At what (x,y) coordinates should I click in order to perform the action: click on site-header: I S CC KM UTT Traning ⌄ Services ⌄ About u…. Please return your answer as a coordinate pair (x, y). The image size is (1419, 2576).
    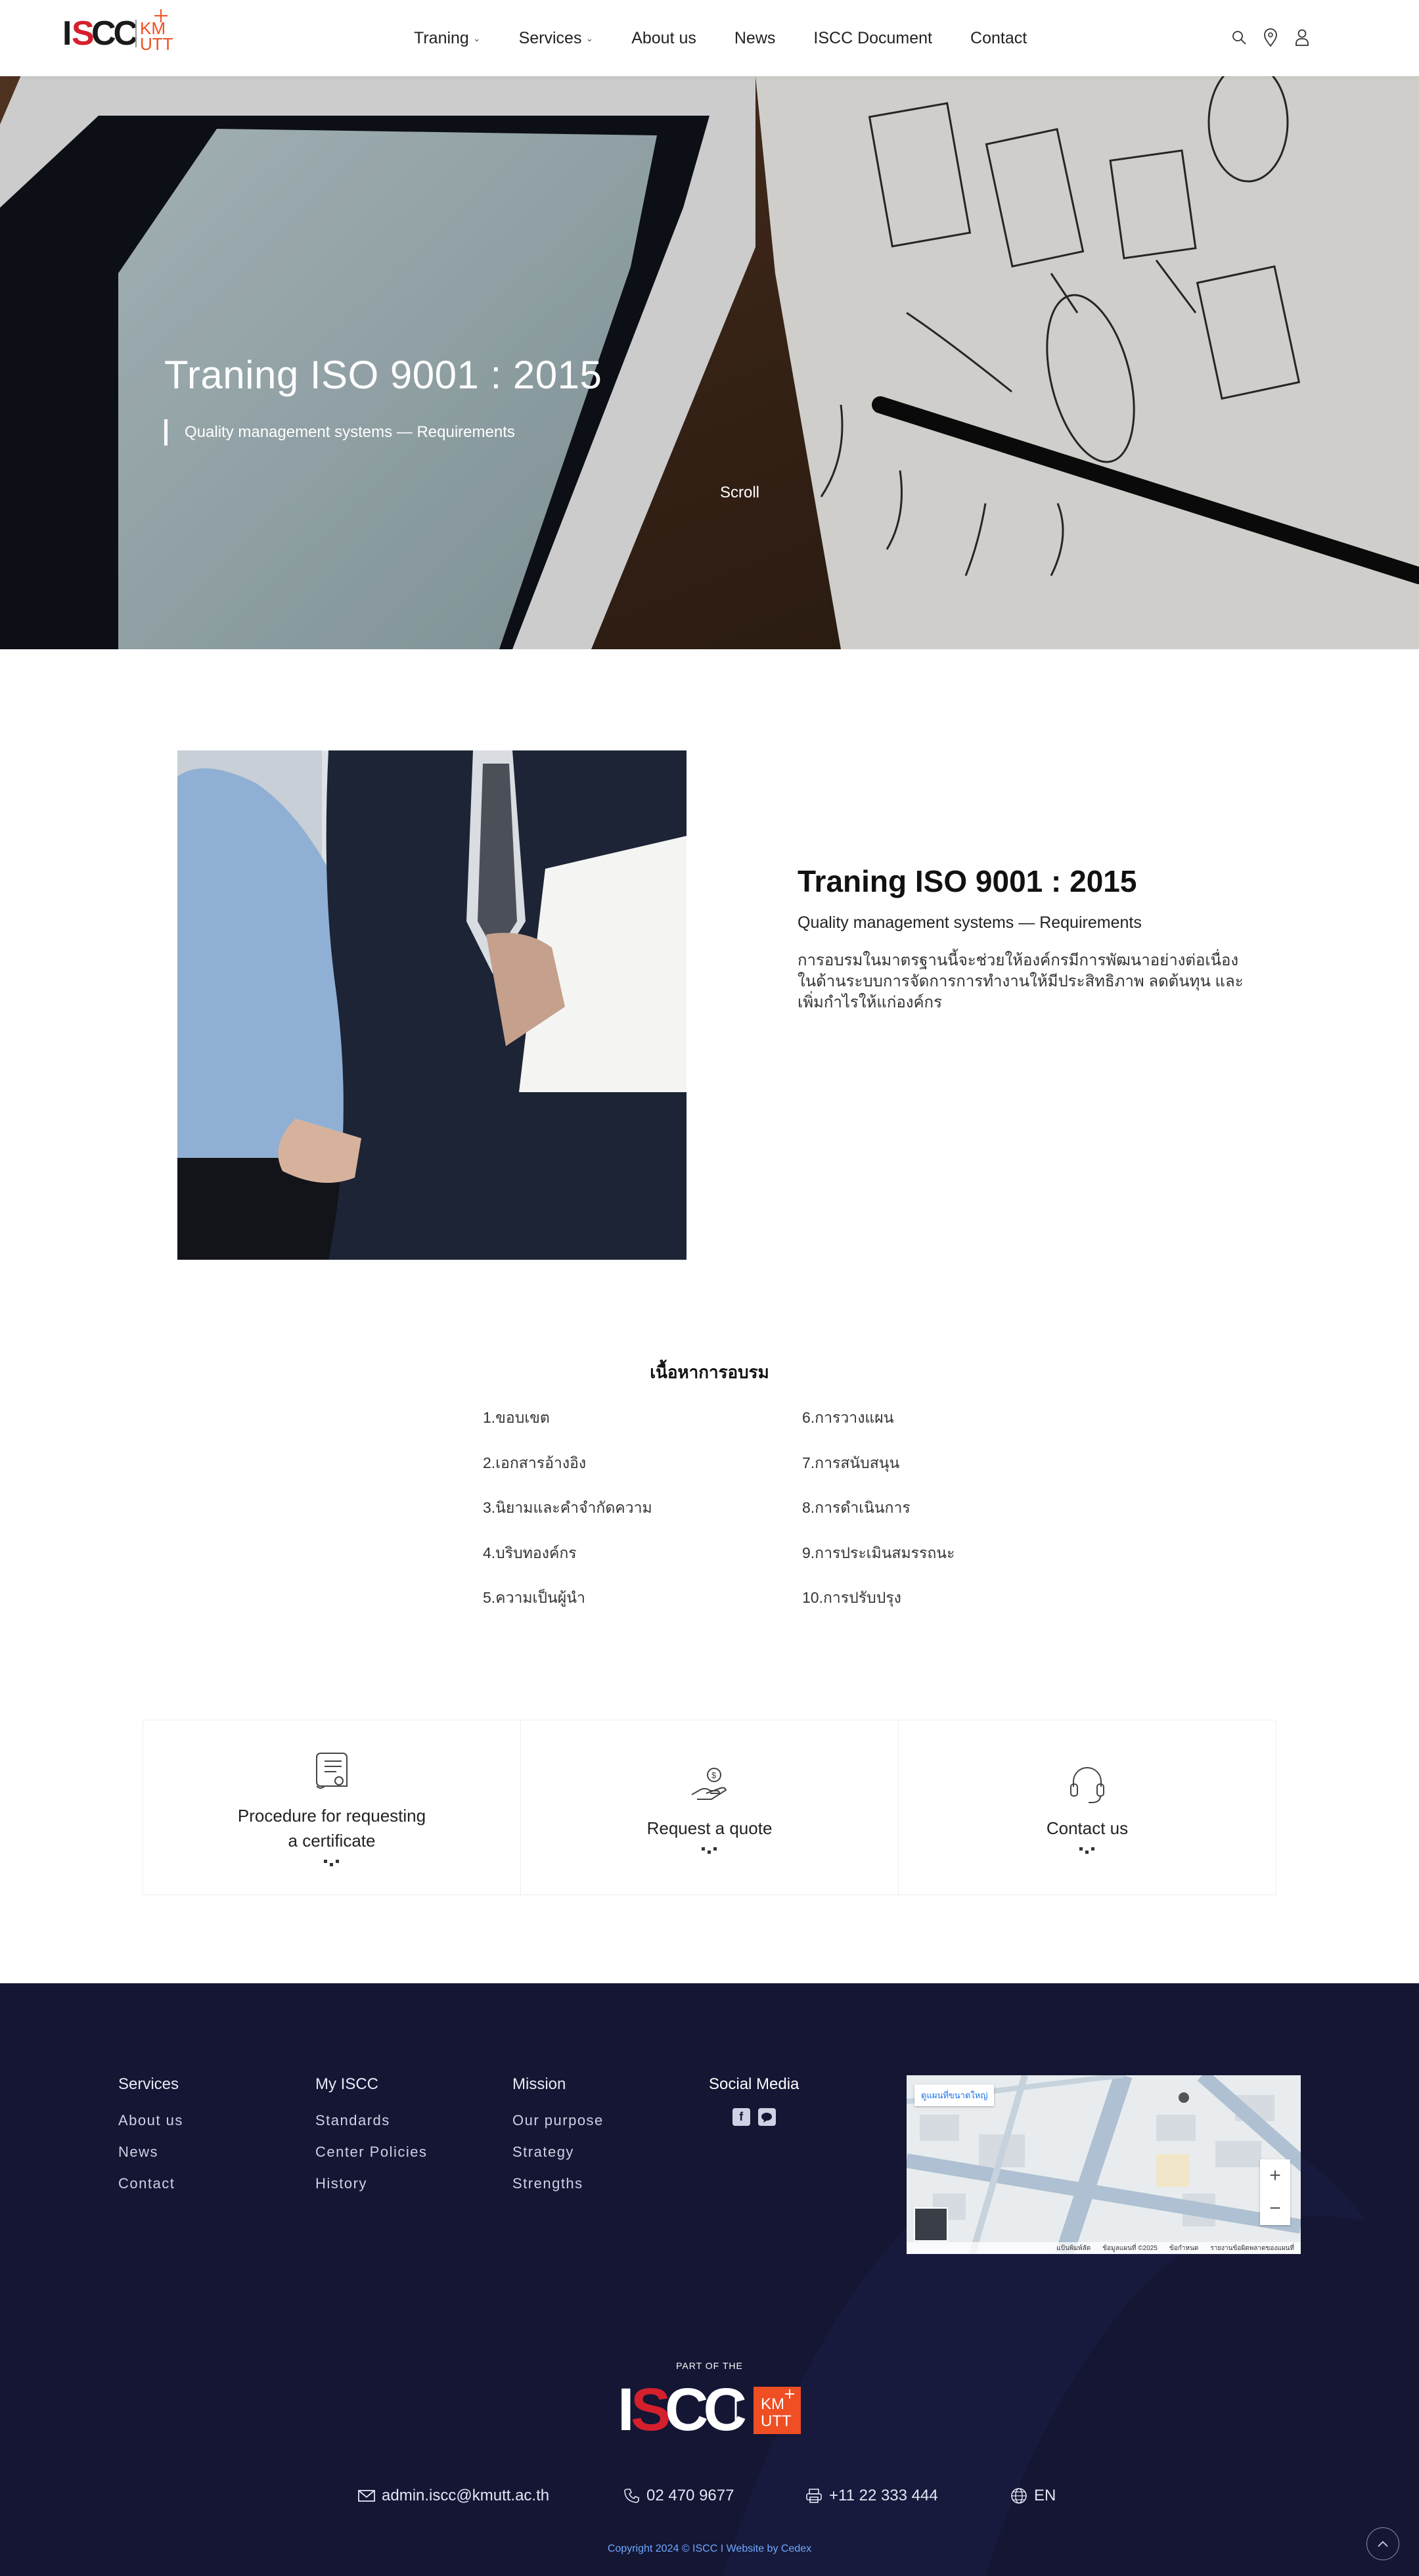
    Looking at the image, I should click on (709, 38).